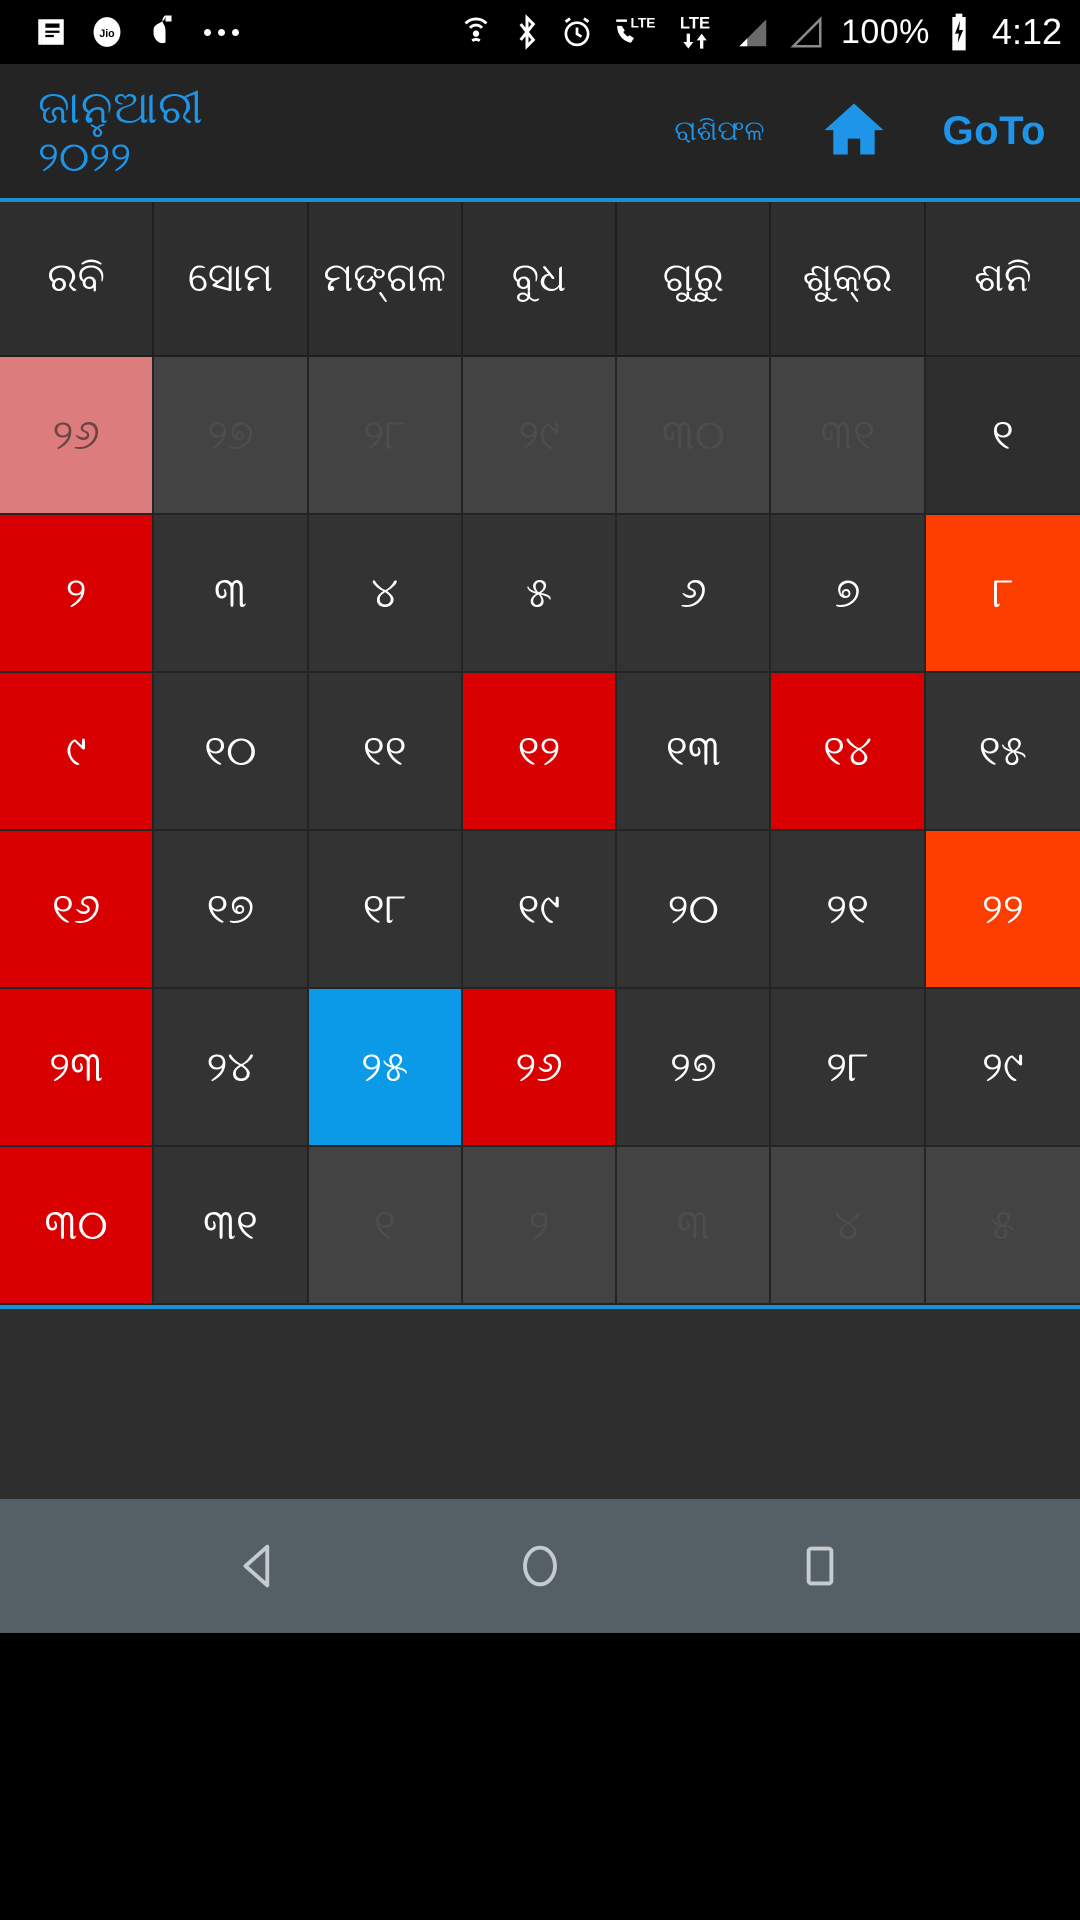 The image size is (1080, 1920). I want to click on day-cell-wed: ୨, so click(540, 1226).